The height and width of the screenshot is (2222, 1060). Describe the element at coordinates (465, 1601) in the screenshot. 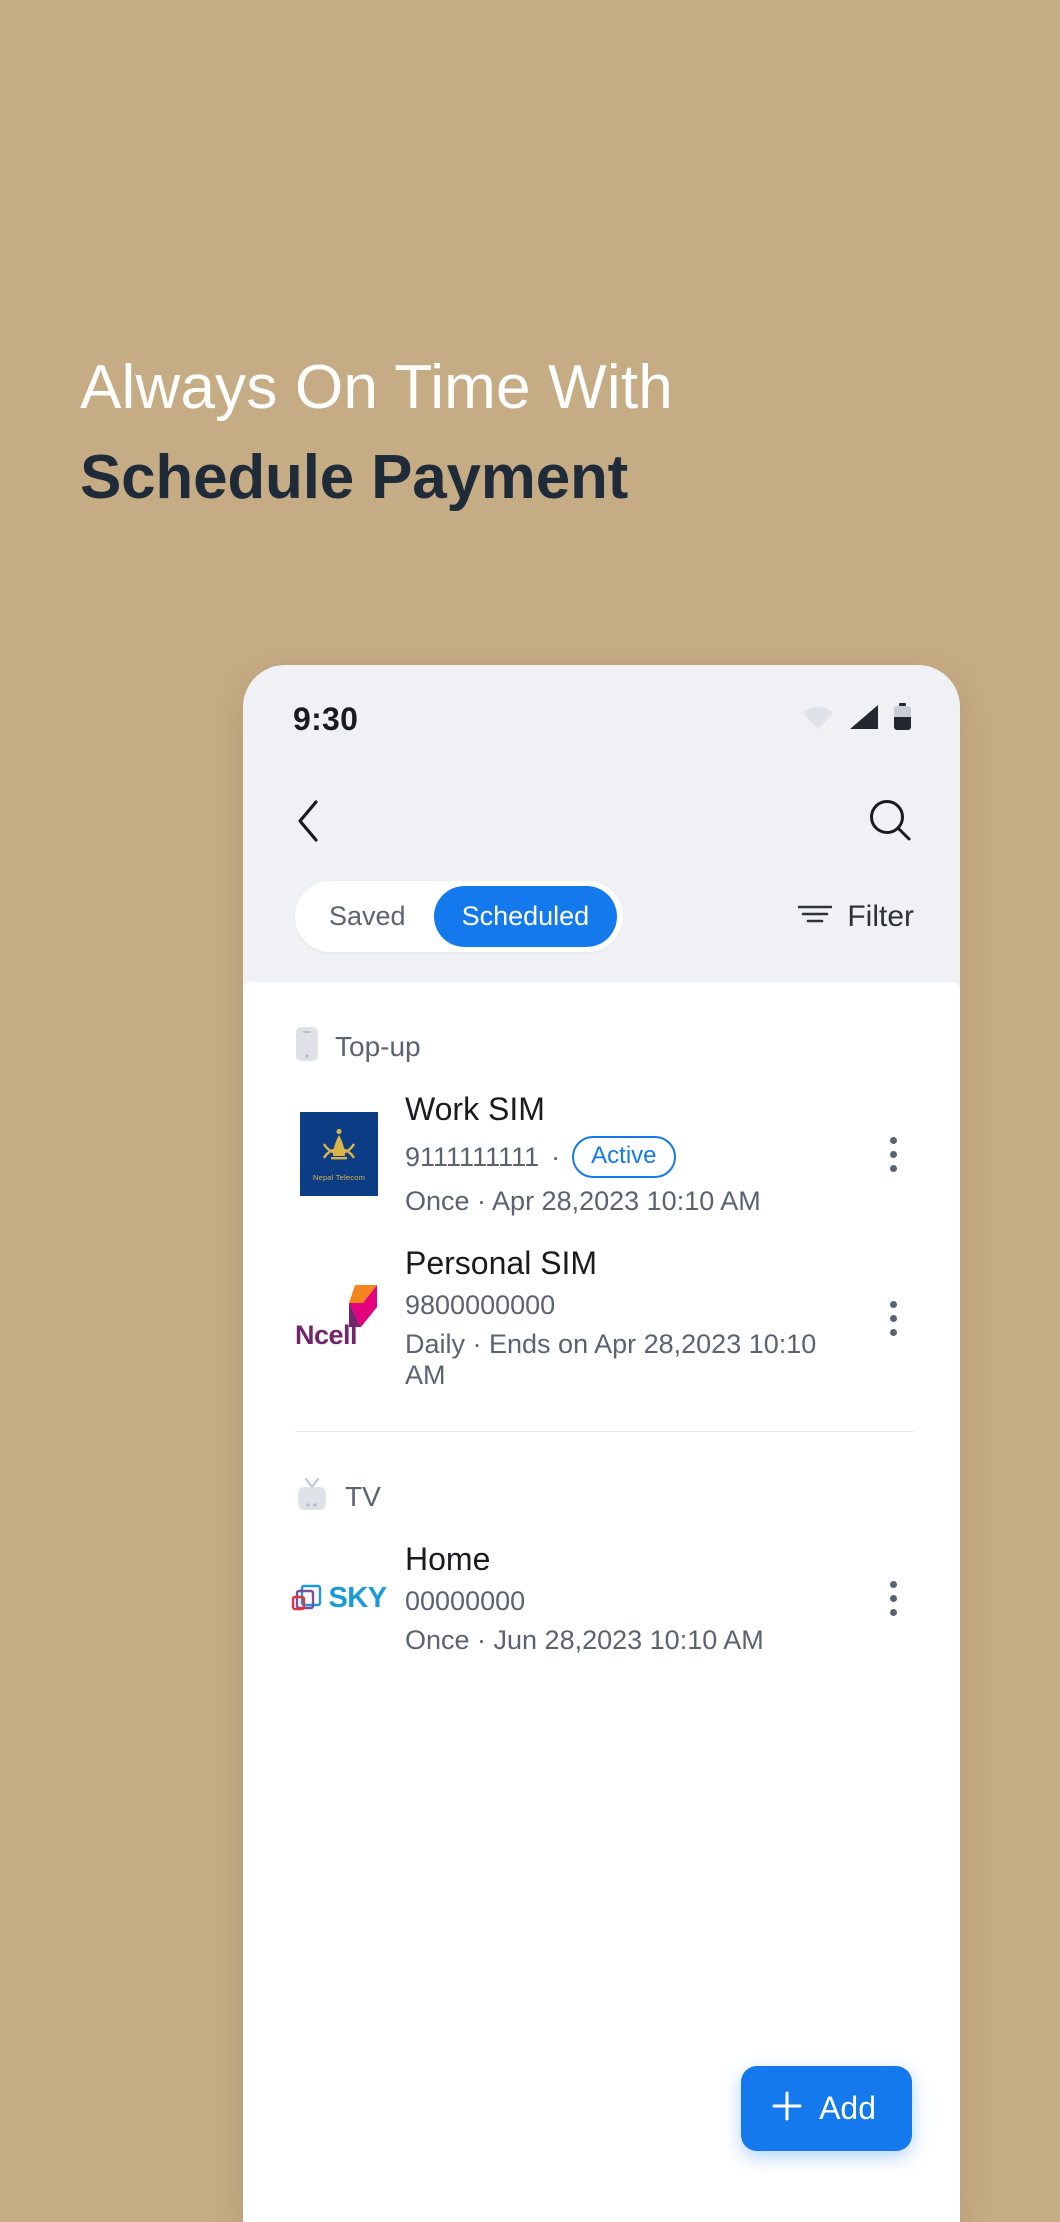

I see `list-item-number: 00000000` at that location.